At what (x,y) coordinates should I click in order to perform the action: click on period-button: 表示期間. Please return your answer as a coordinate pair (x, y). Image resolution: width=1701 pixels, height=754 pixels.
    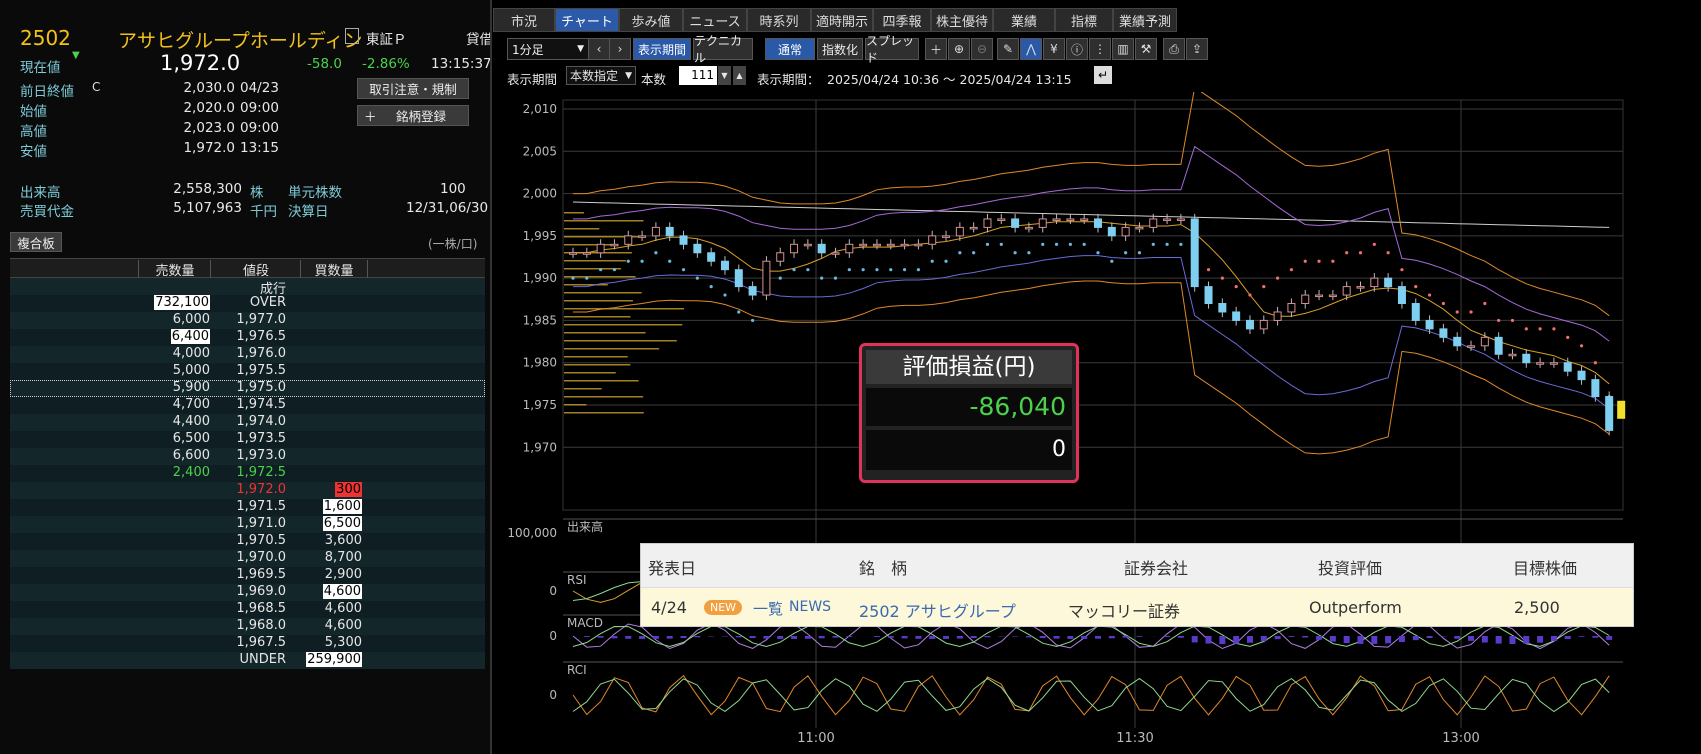
    Looking at the image, I should click on (662, 49).